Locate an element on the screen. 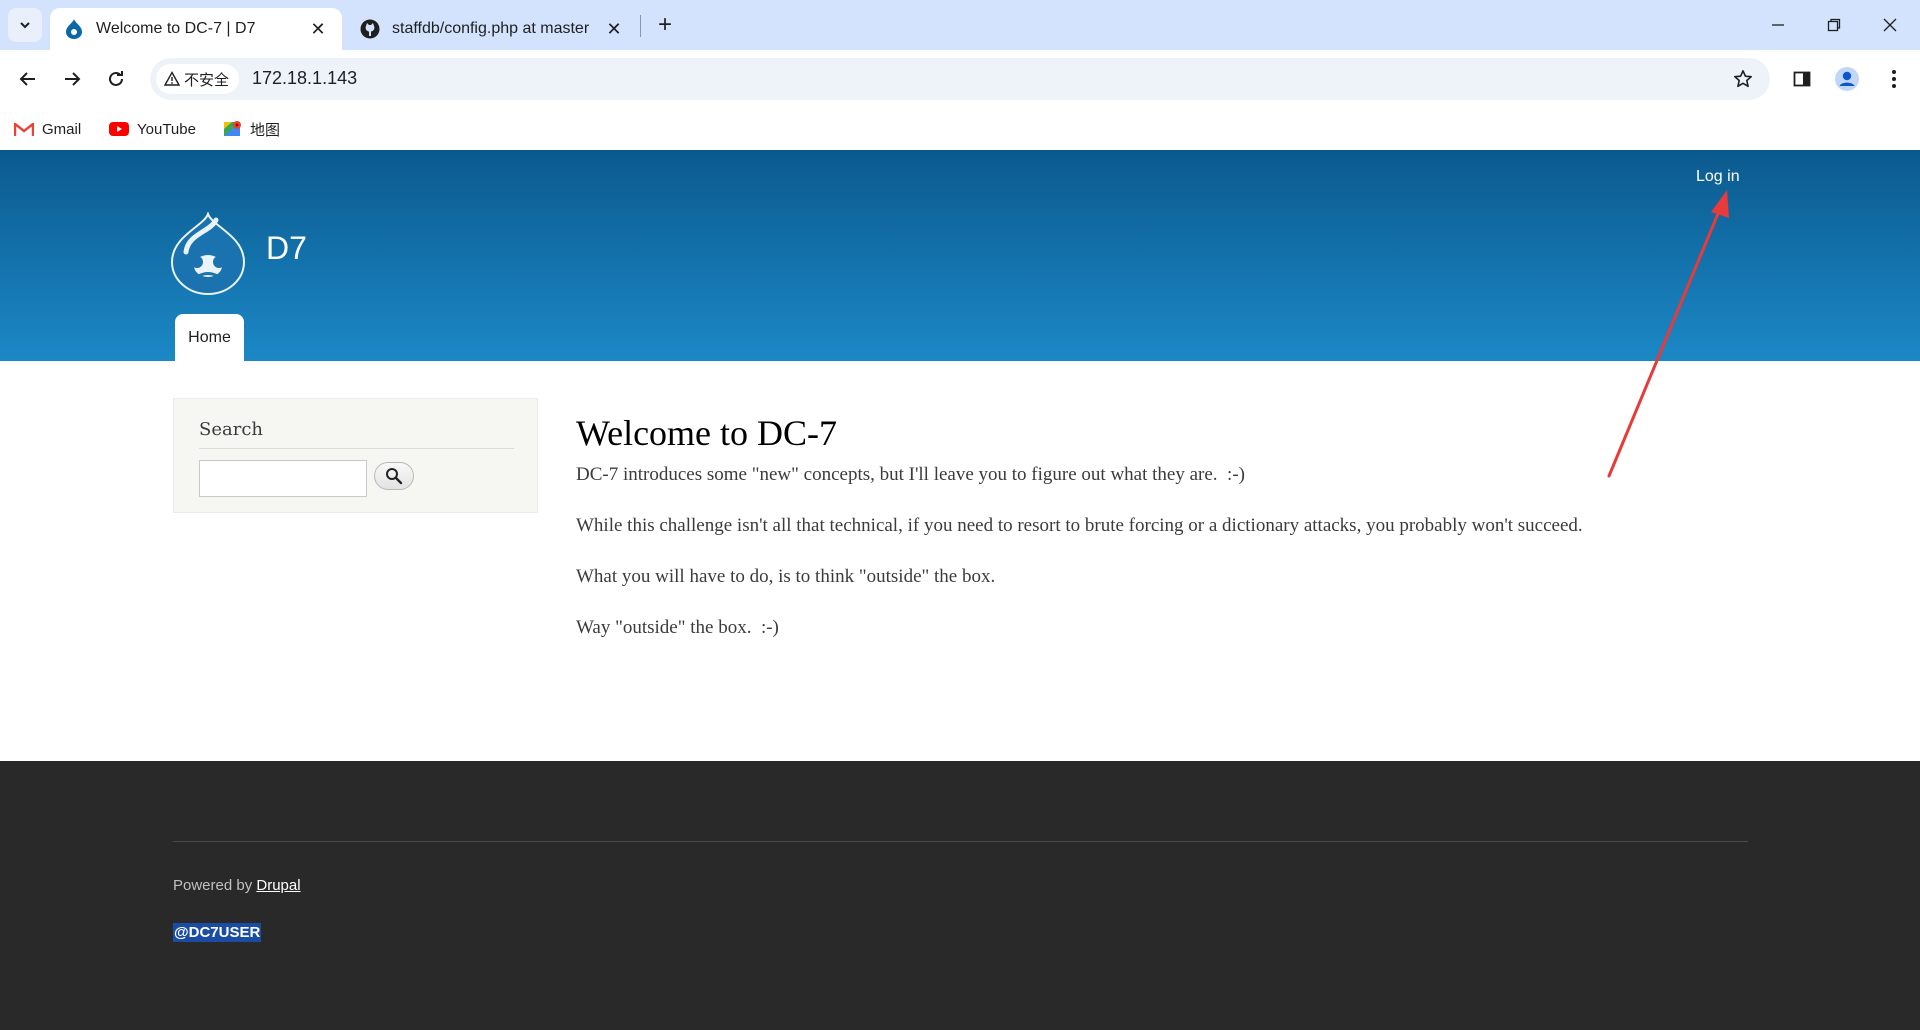 The width and height of the screenshot is (1920, 1030). tab-title: Welcome to DC-7 | D7 is located at coordinates (176, 28).